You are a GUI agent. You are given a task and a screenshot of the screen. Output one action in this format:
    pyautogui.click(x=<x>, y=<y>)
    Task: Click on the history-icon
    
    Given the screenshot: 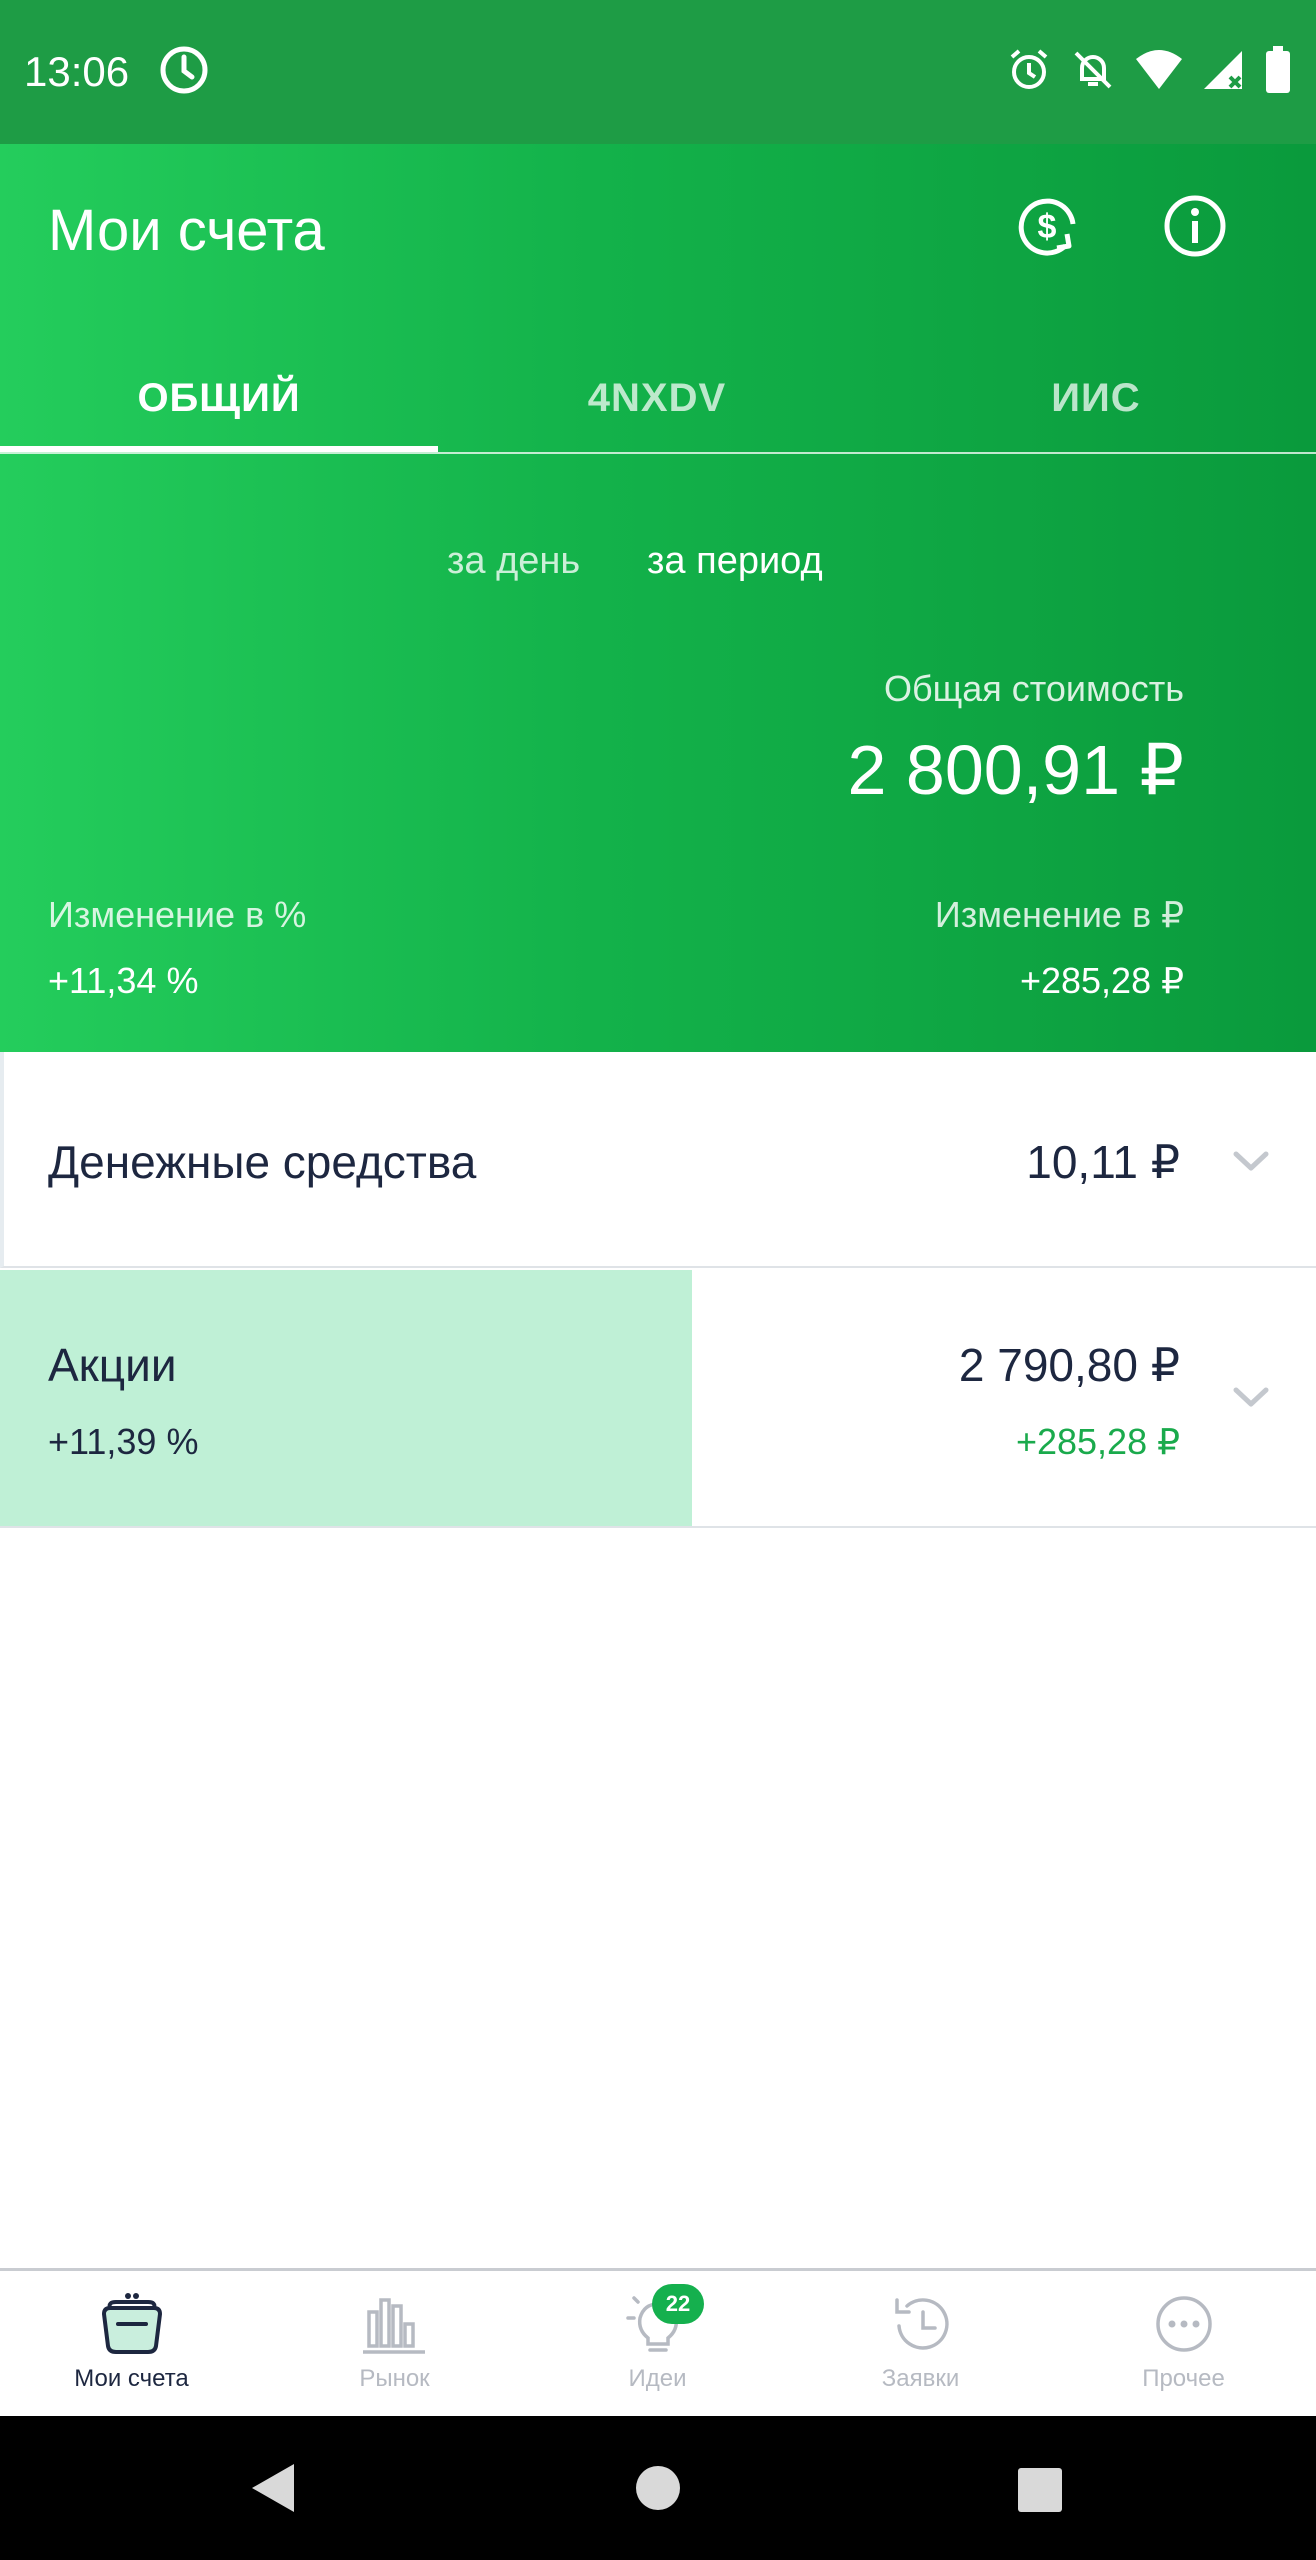 What is the action you would take?
    pyautogui.click(x=921, y=2324)
    